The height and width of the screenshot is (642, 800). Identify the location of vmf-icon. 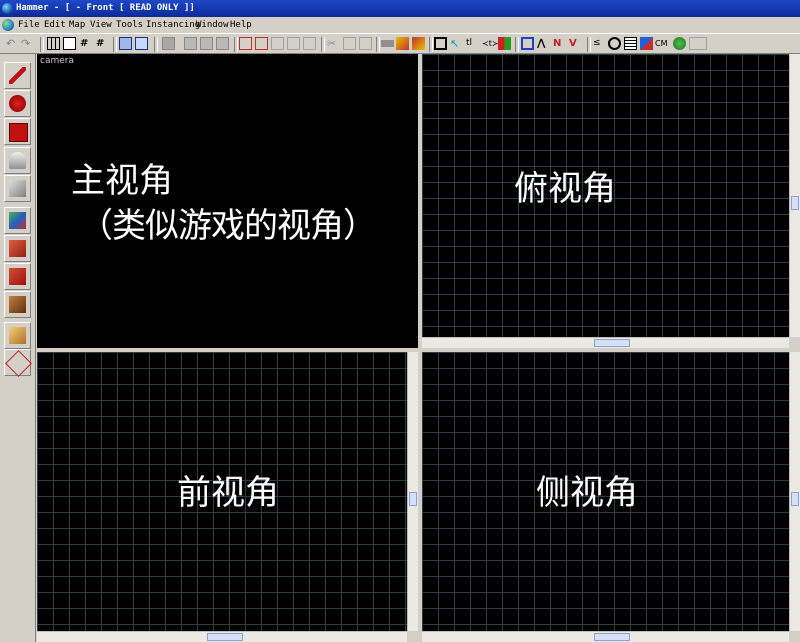
(402, 43).